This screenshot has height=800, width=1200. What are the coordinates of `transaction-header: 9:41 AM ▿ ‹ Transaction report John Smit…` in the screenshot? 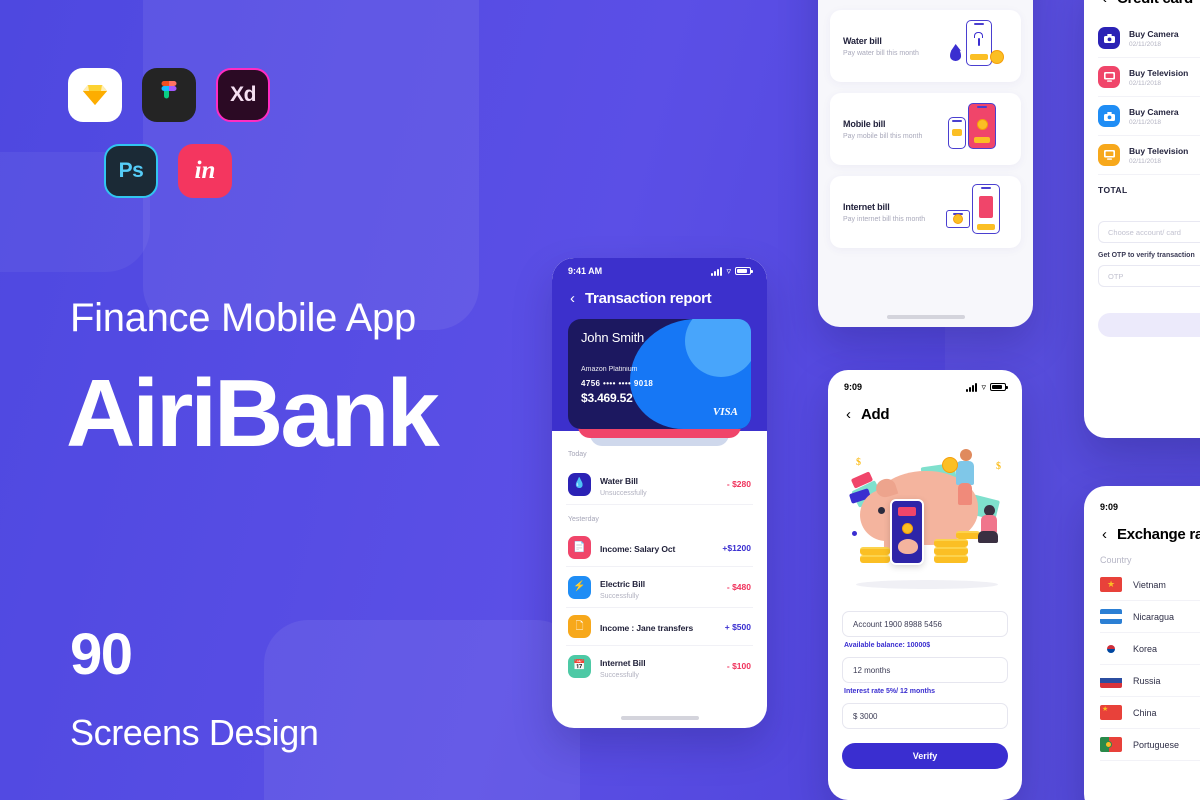 It's located at (659, 352).